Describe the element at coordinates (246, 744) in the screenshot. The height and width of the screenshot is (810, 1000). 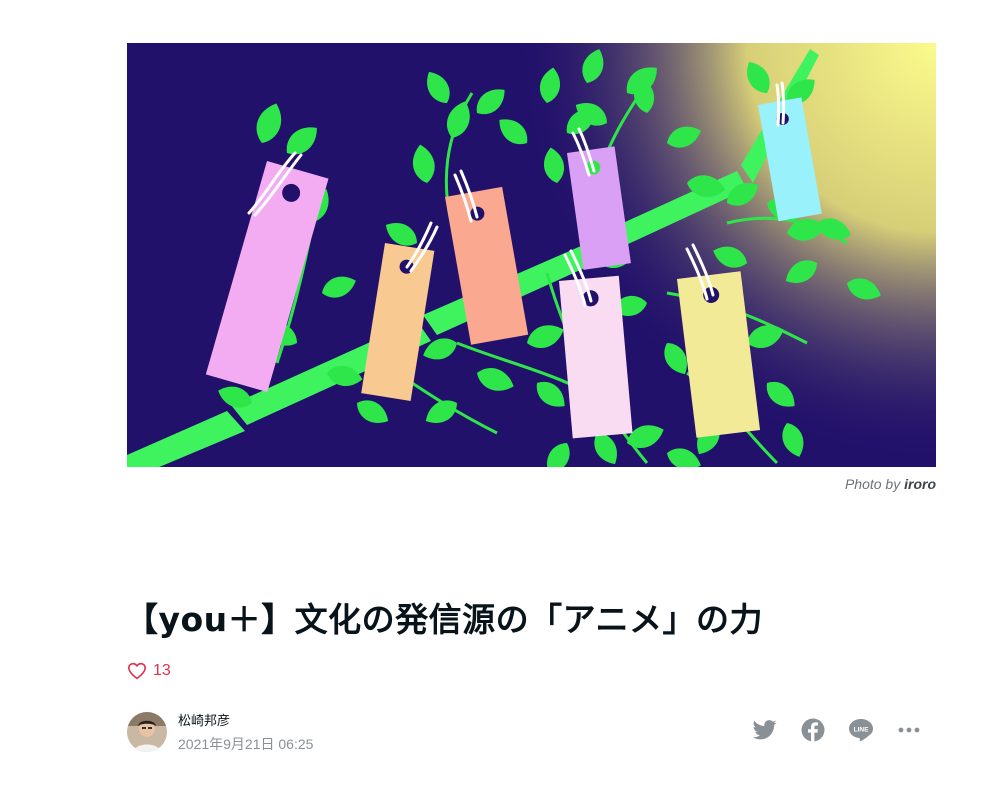
I see `post-date: 2021年9月21日 06:25` at that location.